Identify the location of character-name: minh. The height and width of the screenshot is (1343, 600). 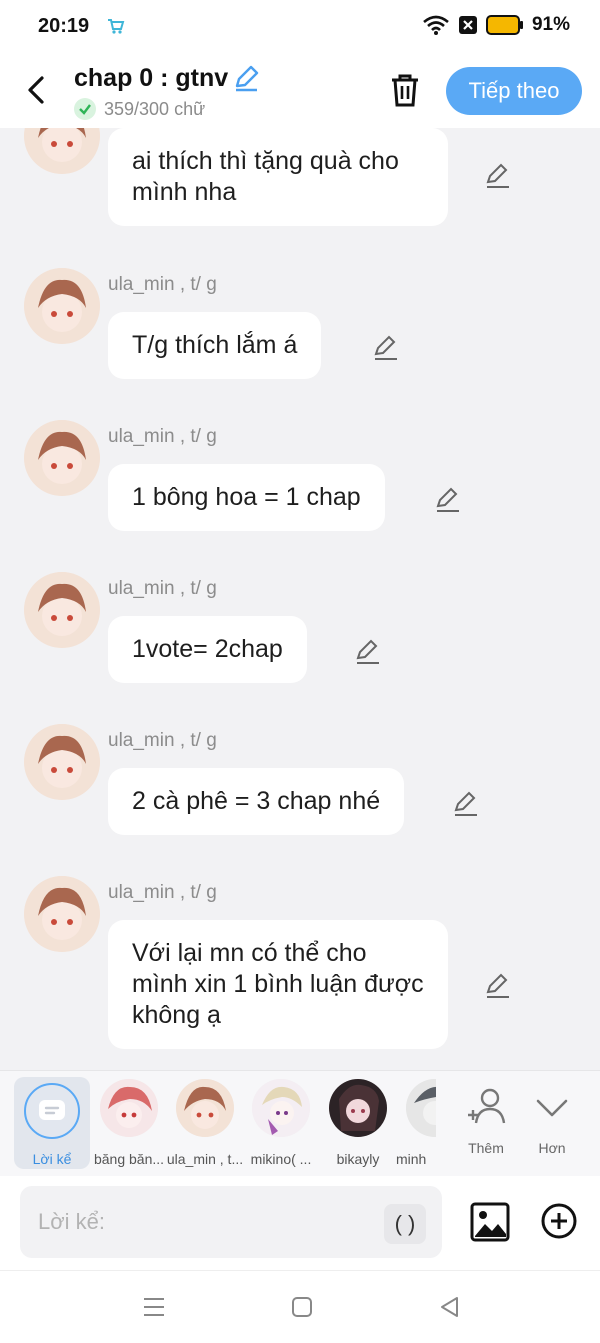
(411, 1159).